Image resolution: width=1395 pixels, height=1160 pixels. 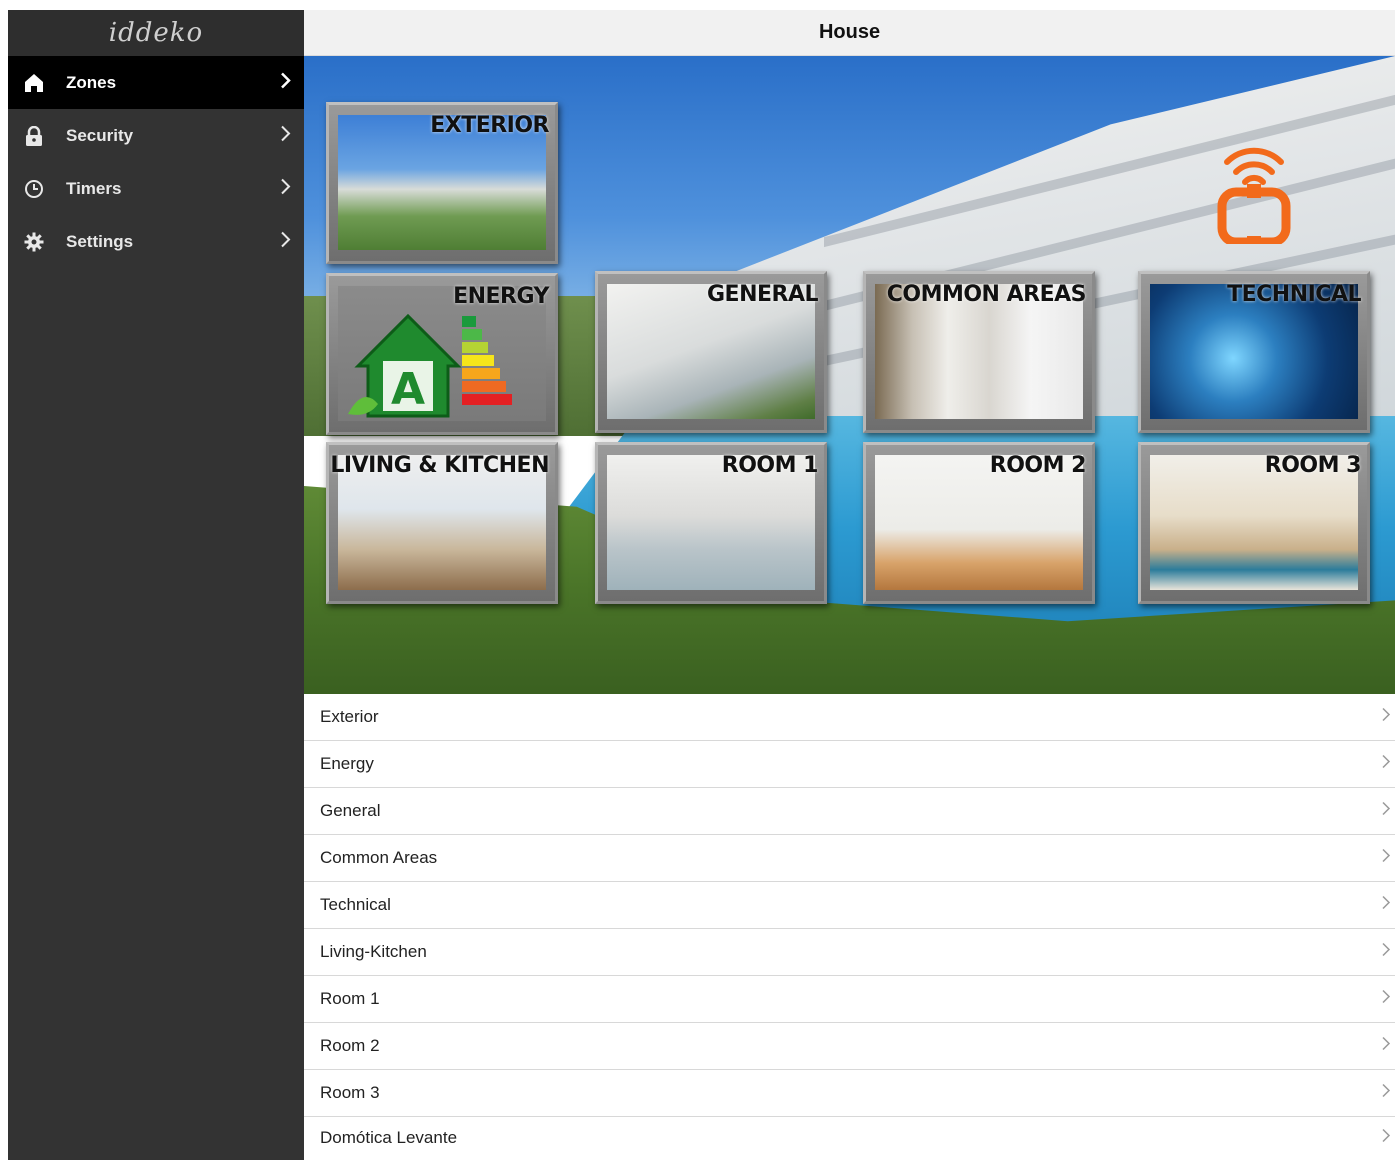 I want to click on list-item-label: Room 3, so click(x=350, y=1092).